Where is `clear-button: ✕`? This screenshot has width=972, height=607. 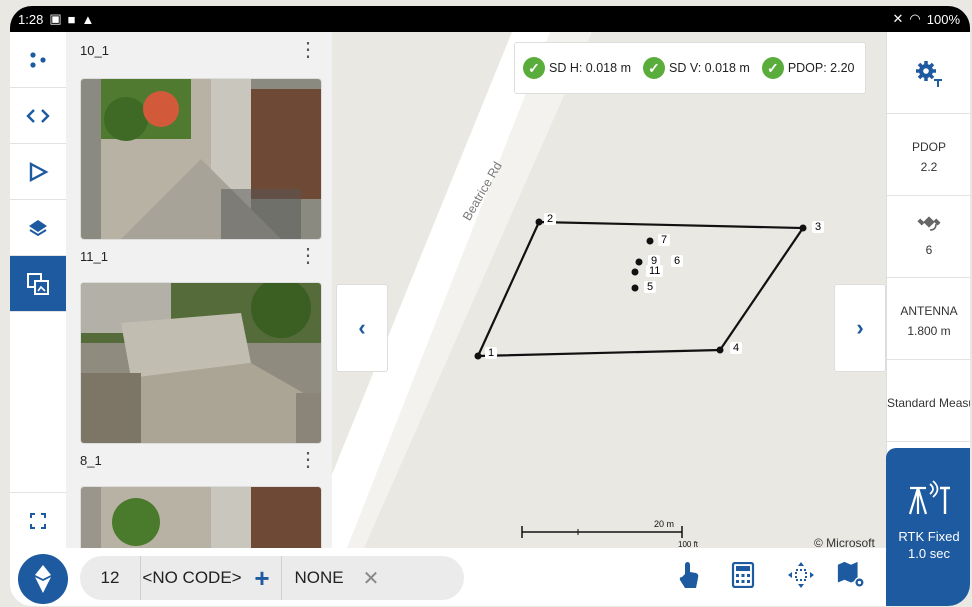
clear-button: ✕ is located at coordinates (371, 578).